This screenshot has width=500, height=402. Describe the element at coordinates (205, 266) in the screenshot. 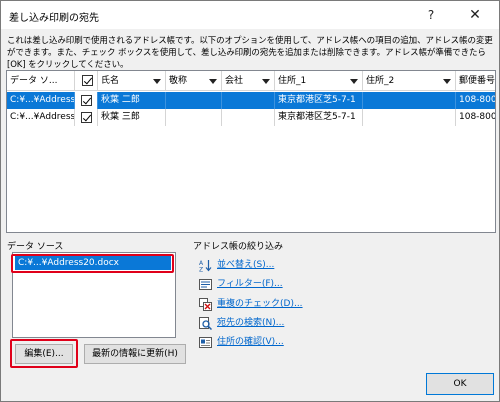

I see `sort-icon: A Z` at that location.